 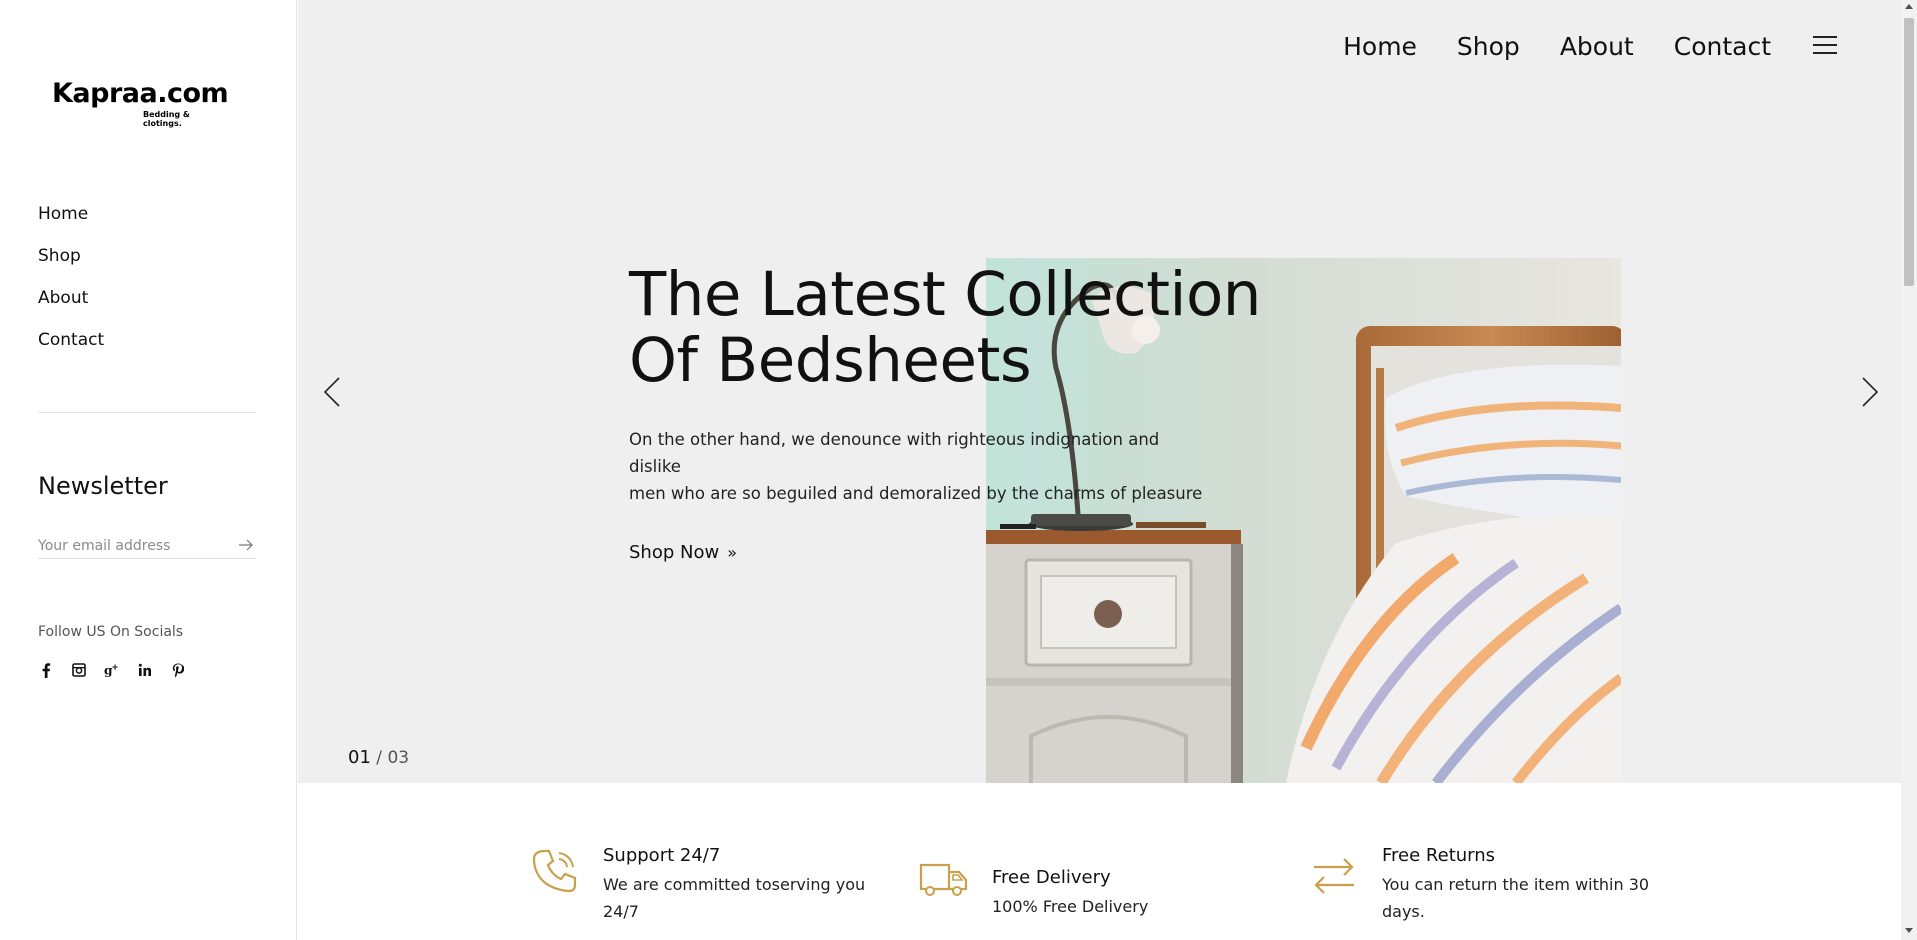 I want to click on sidebar-item-shop: Shop, so click(x=71, y=263).